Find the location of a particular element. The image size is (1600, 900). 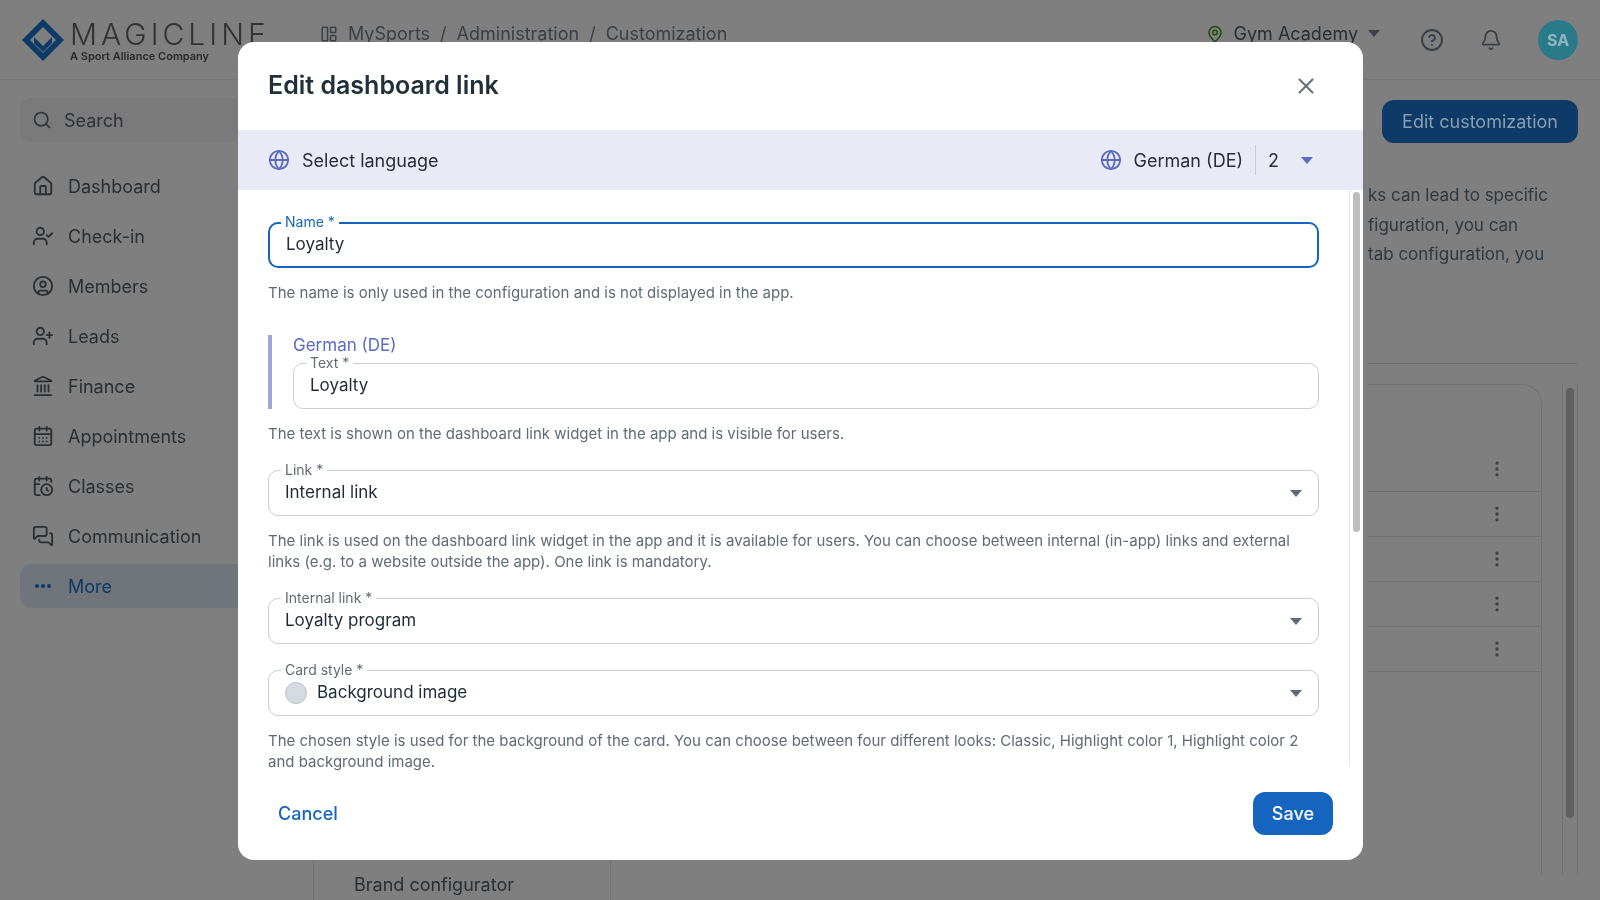

logo-tagline: A Sport Alliance Company is located at coordinates (140, 55).